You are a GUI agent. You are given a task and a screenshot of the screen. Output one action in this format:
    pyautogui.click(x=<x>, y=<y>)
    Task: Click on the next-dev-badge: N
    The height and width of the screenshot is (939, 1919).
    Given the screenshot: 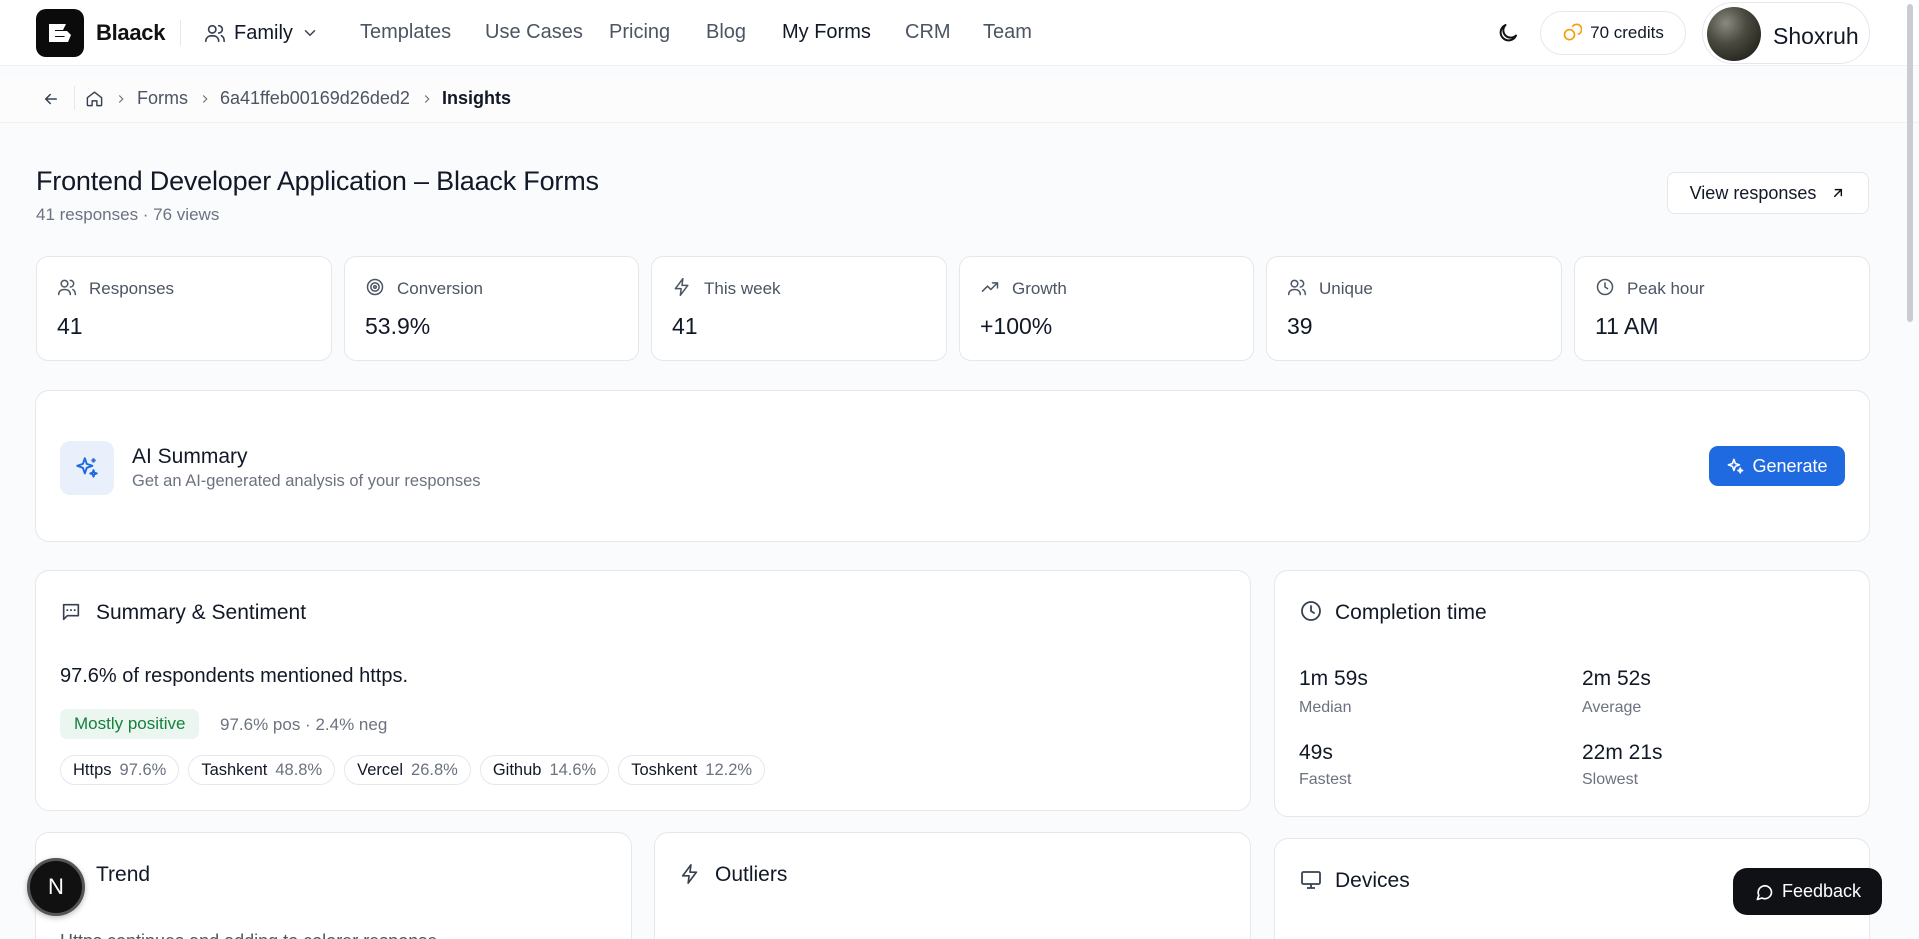 What is the action you would take?
    pyautogui.click(x=56, y=887)
    